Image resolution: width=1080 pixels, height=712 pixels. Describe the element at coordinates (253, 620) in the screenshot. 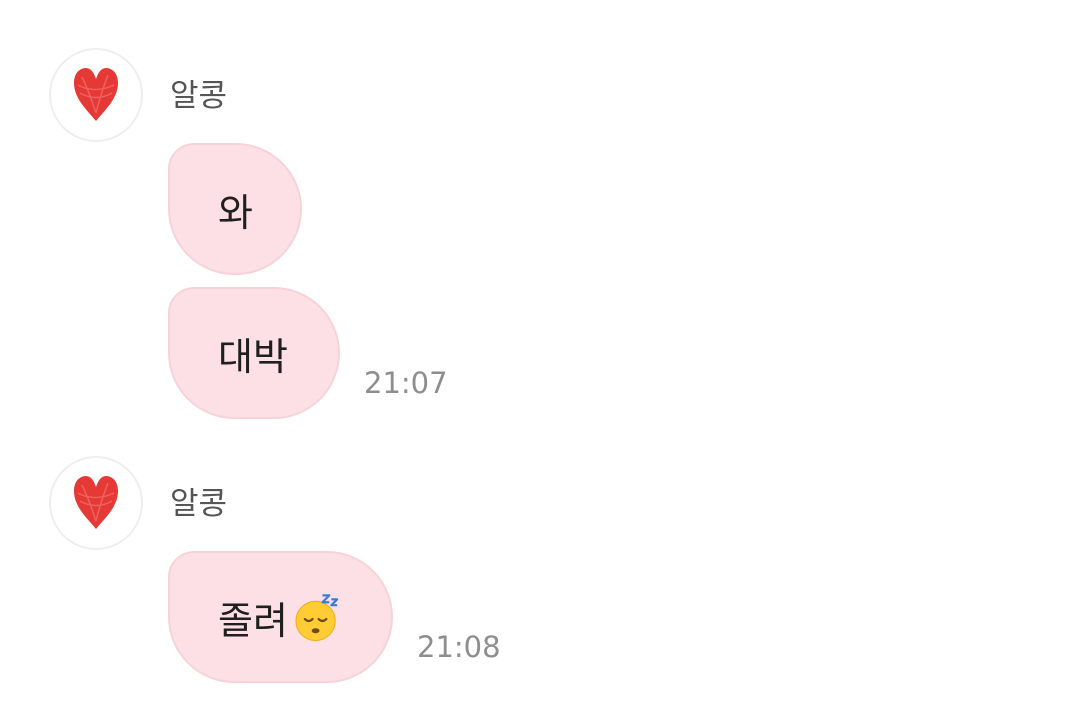

I see `message-text: 졸려` at that location.